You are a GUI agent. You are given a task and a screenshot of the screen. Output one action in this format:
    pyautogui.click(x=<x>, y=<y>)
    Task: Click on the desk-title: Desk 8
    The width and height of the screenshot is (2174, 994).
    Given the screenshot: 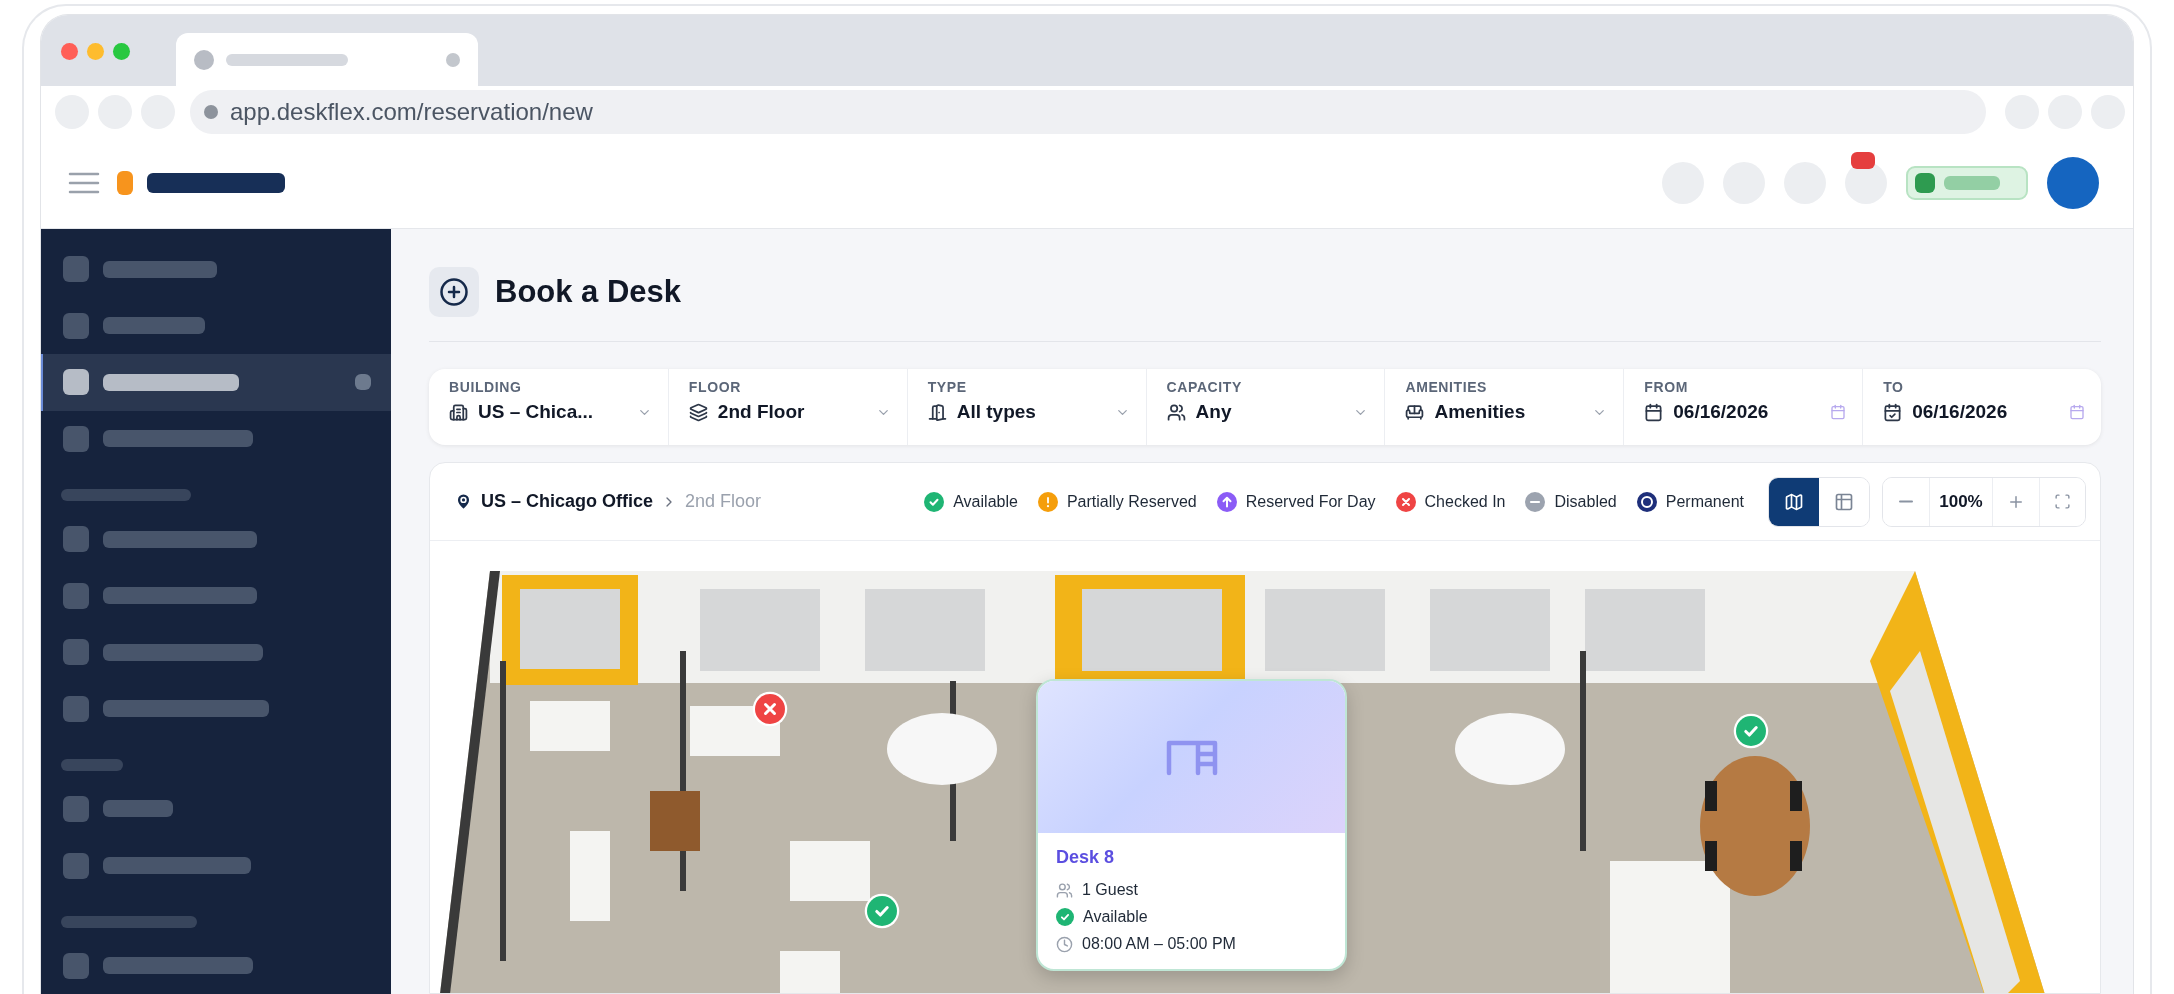 What is the action you would take?
    pyautogui.click(x=1086, y=857)
    